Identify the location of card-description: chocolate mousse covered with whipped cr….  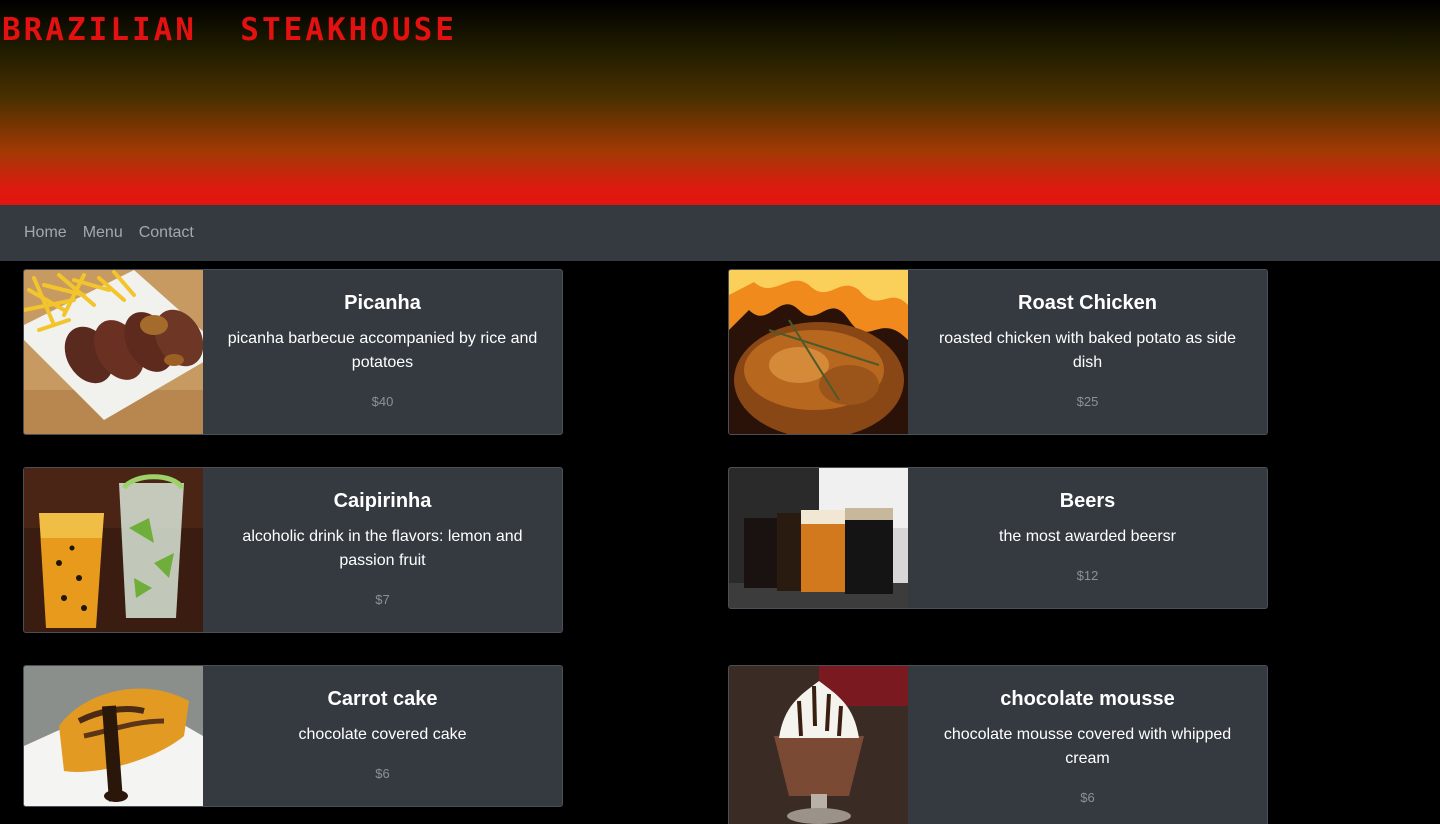
(1087, 746).